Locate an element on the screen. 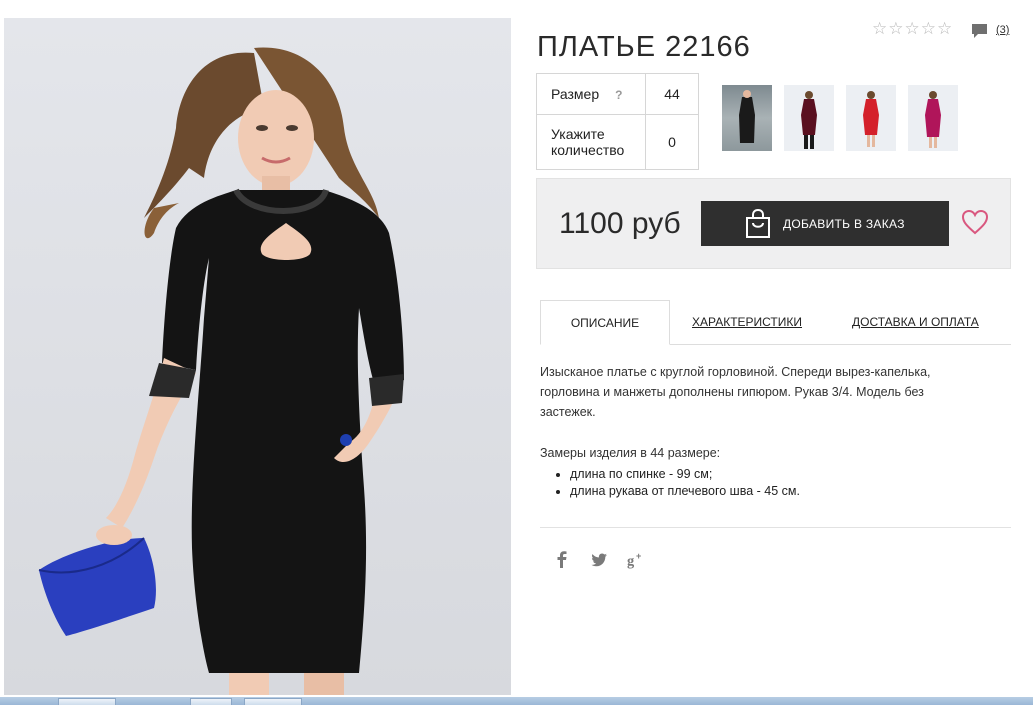 This screenshot has height=705, width=1033. buy-box: 1100 руб ДОБАВИТЬ В ЗАКАЗ is located at coordinates (773, 223).